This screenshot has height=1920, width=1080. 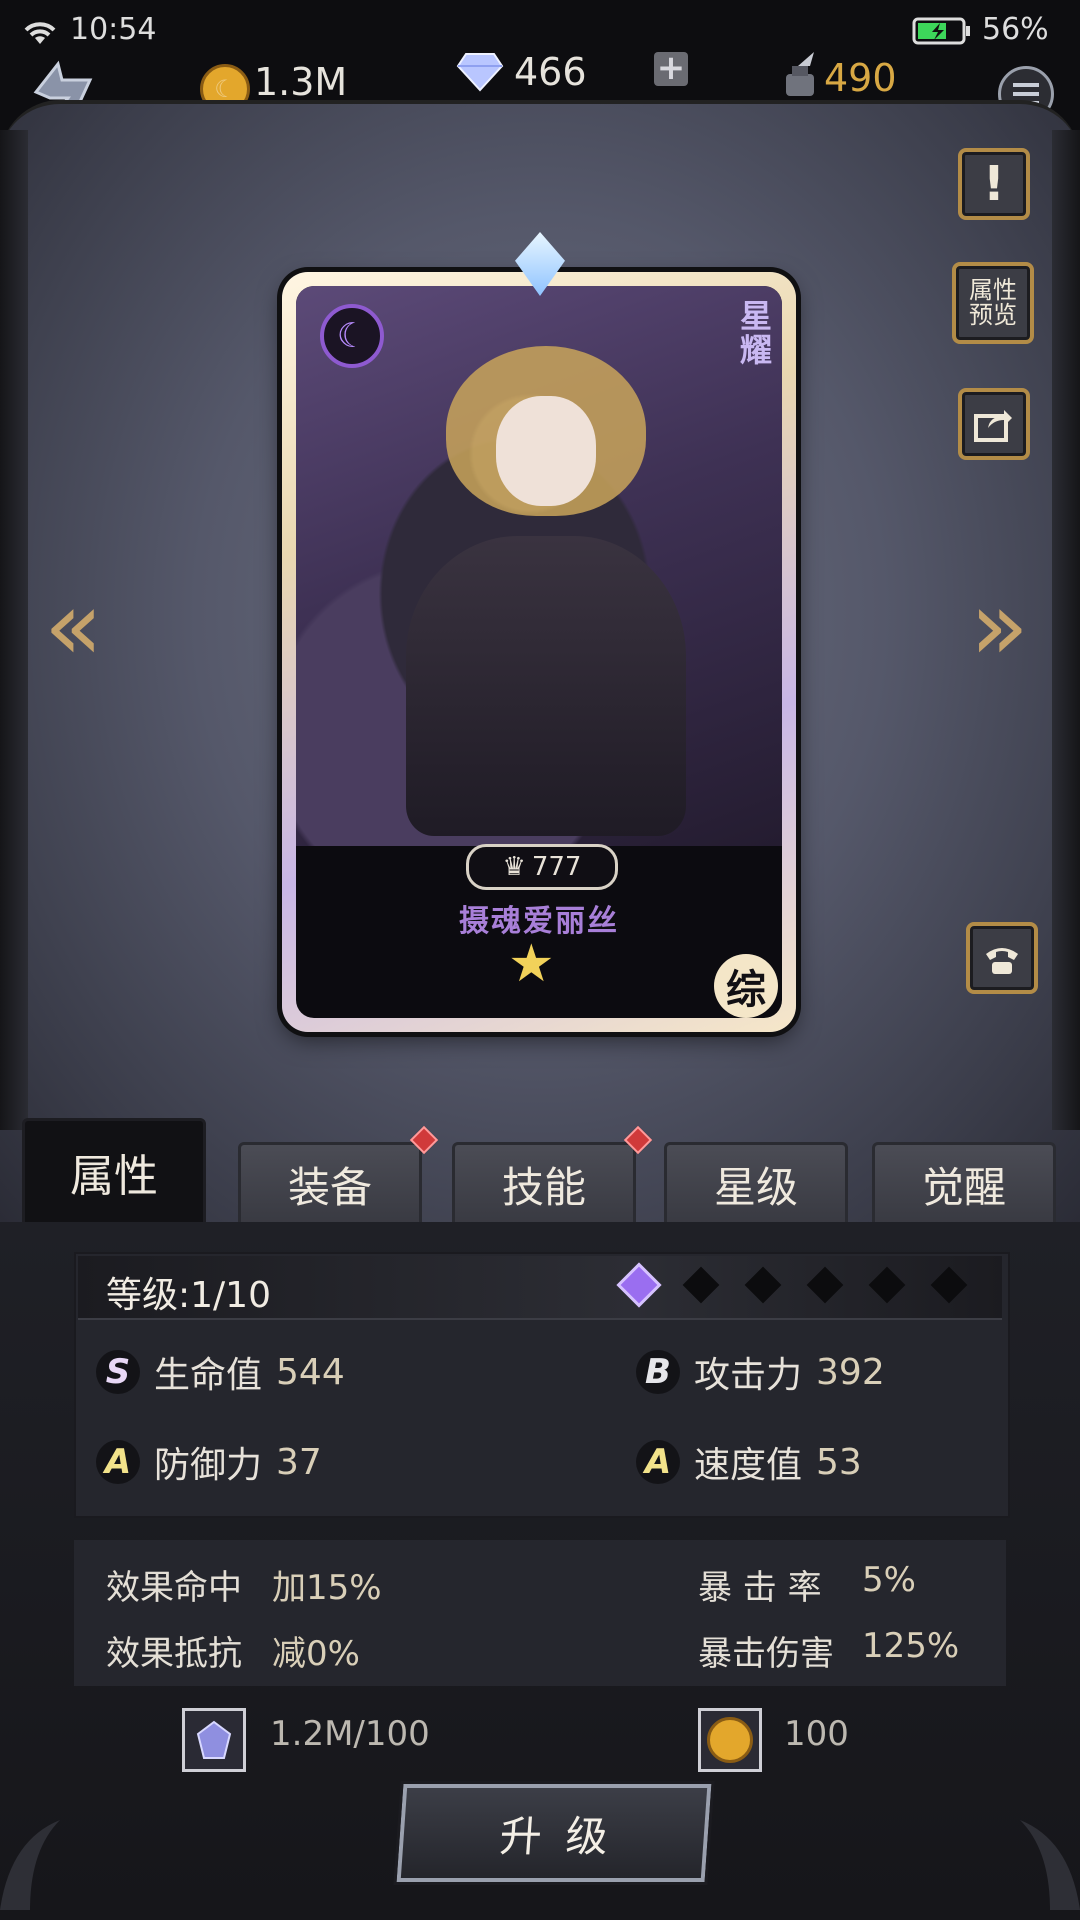 I want to click on tab-skills: 技能, so click(x=544, y=1184).